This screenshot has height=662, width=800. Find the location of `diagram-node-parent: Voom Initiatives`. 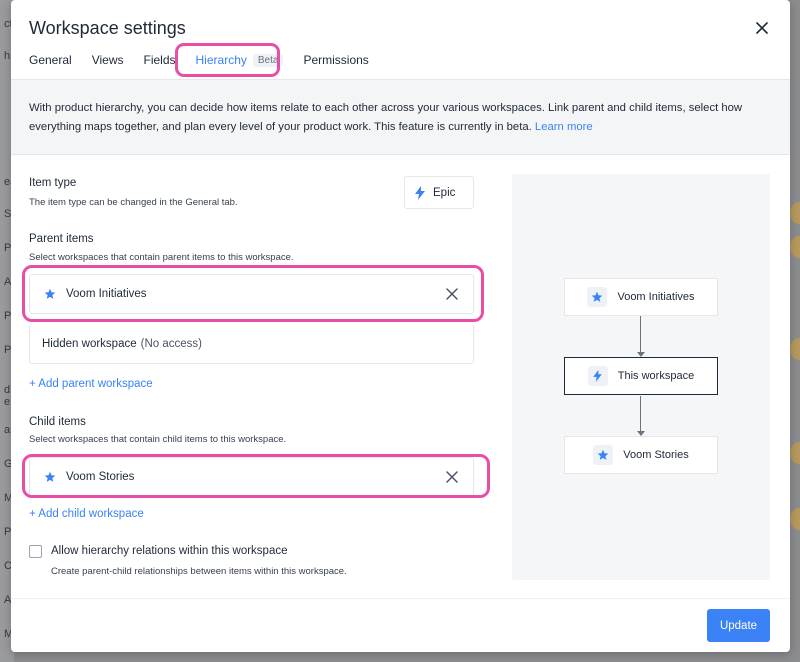

diagram-node-parent: Voom Initiatives is located at coordinates (641, 297).